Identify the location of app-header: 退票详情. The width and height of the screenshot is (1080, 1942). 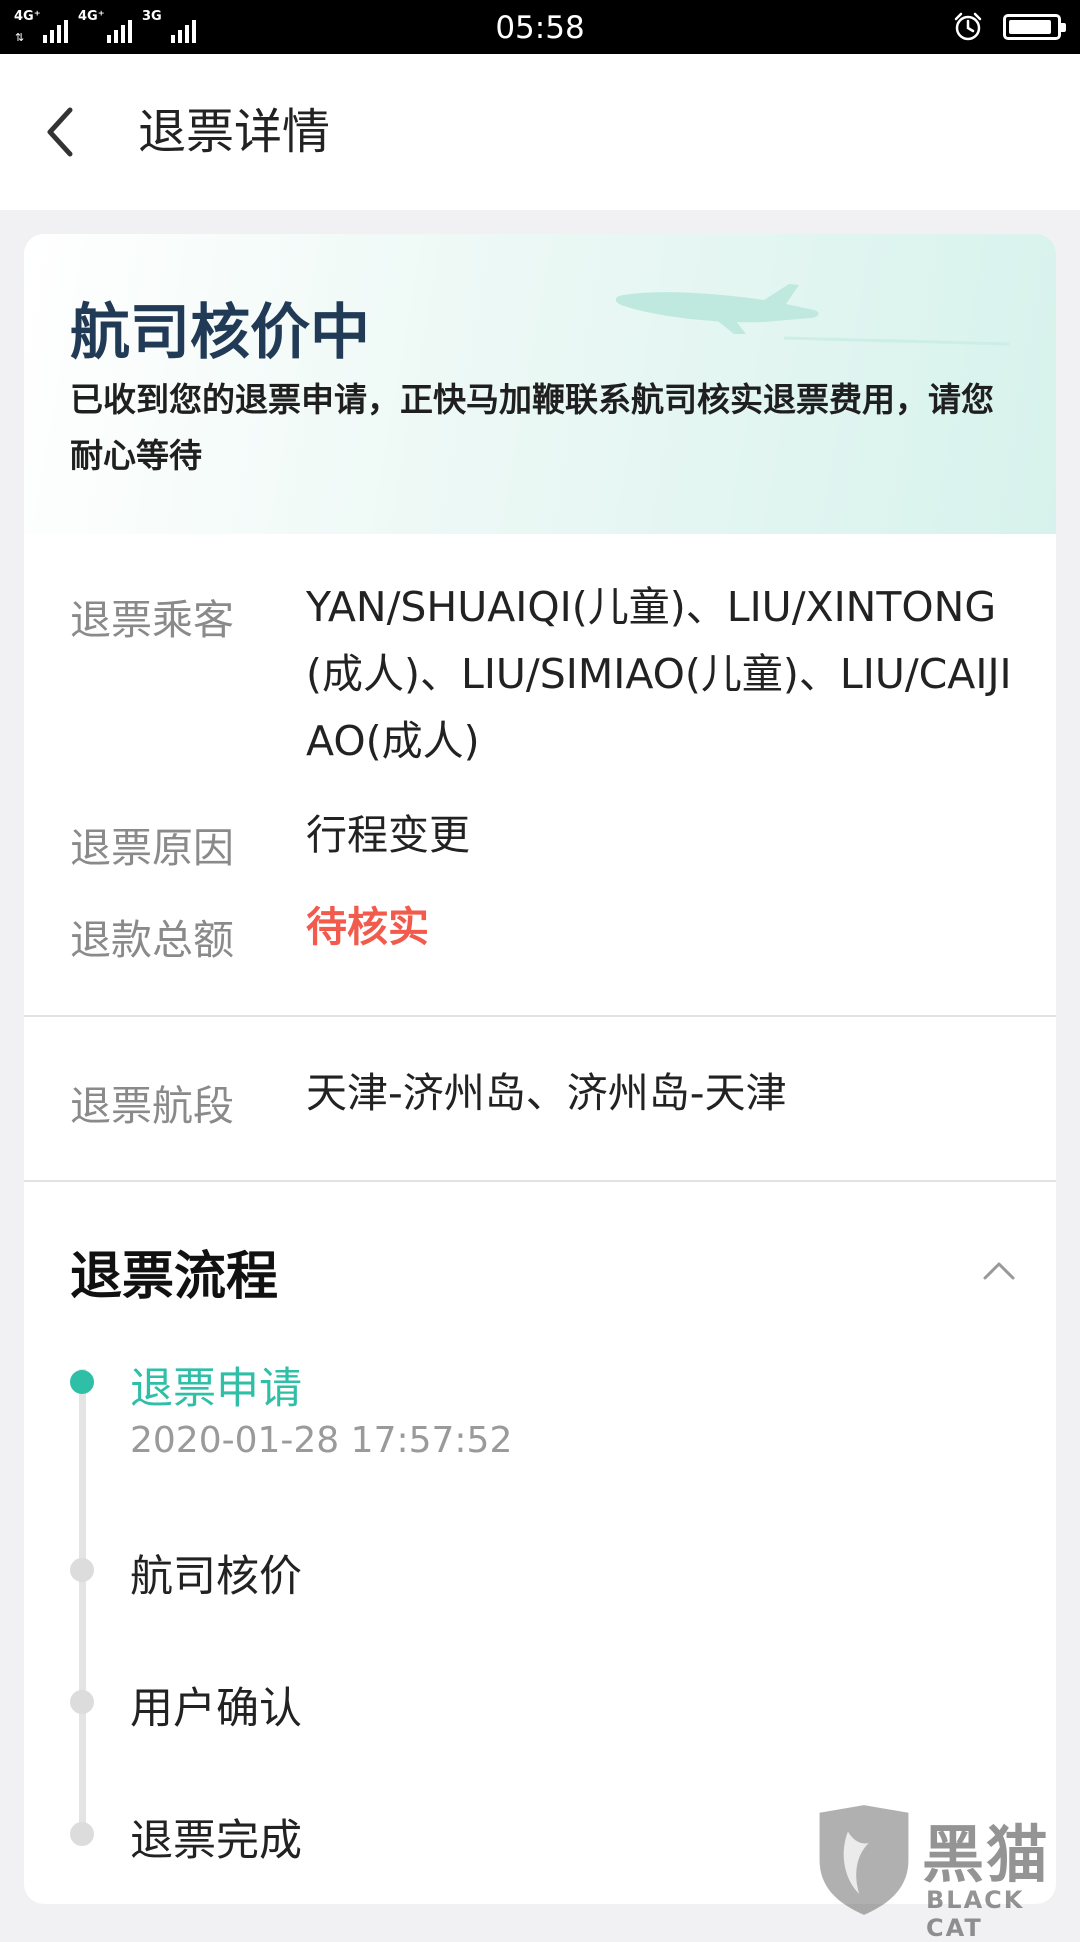
(540, 132).